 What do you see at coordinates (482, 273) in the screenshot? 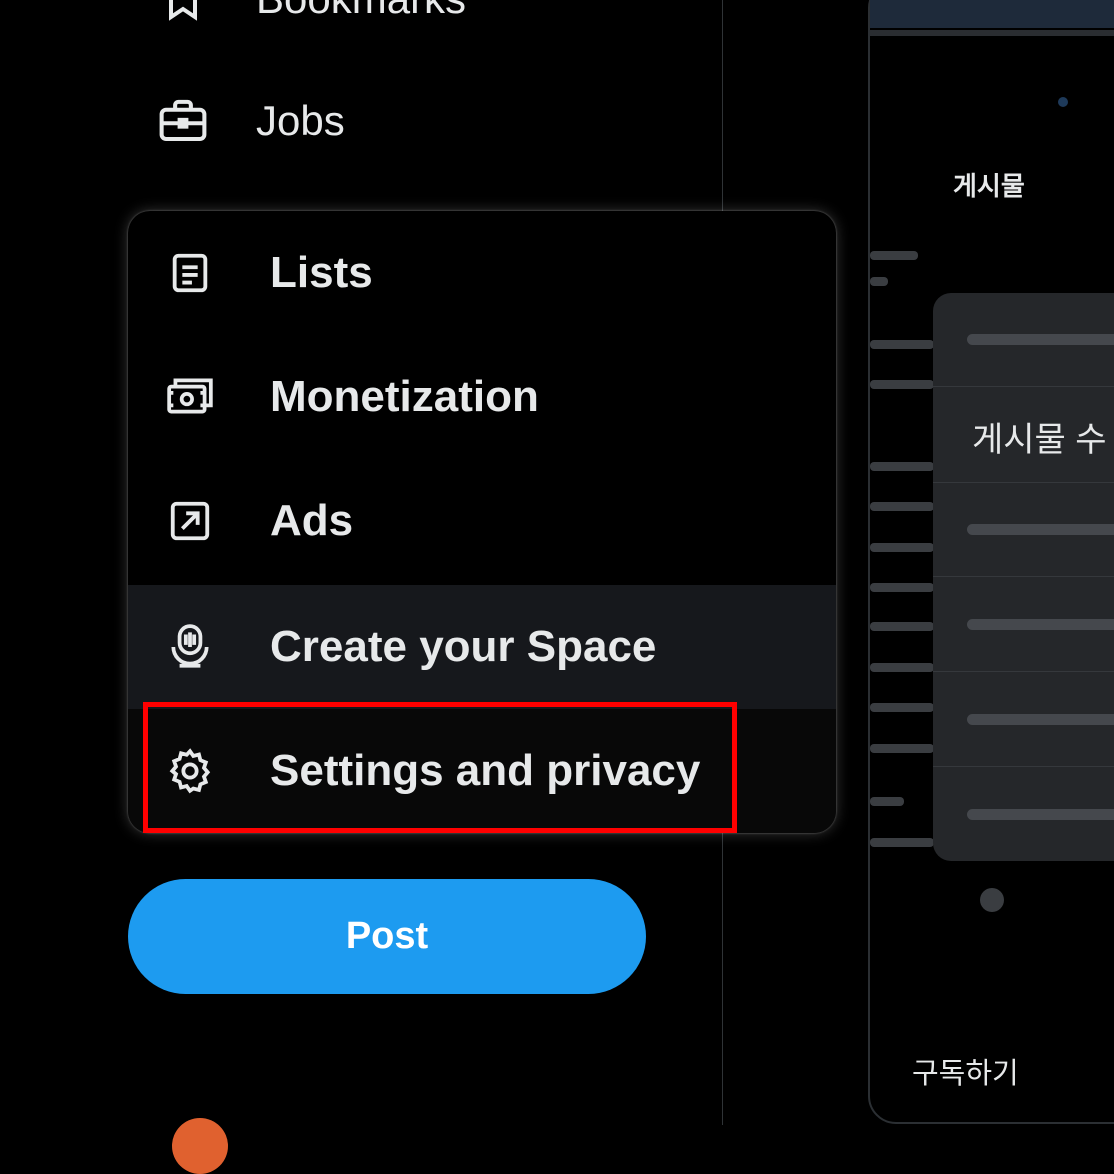
I see `menu-item-lists: Lists` at bounding box center [482, 273].